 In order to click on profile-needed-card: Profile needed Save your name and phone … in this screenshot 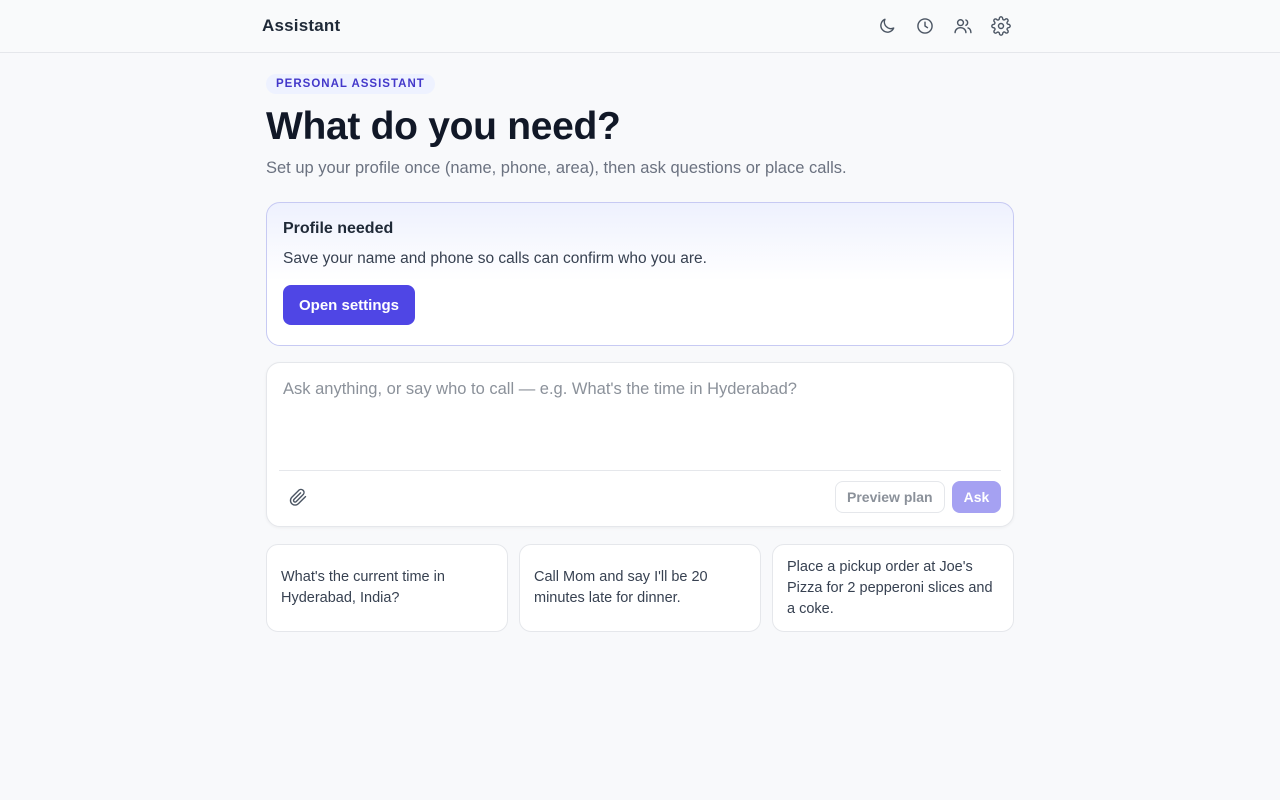, I will do `click(640, 274)`.